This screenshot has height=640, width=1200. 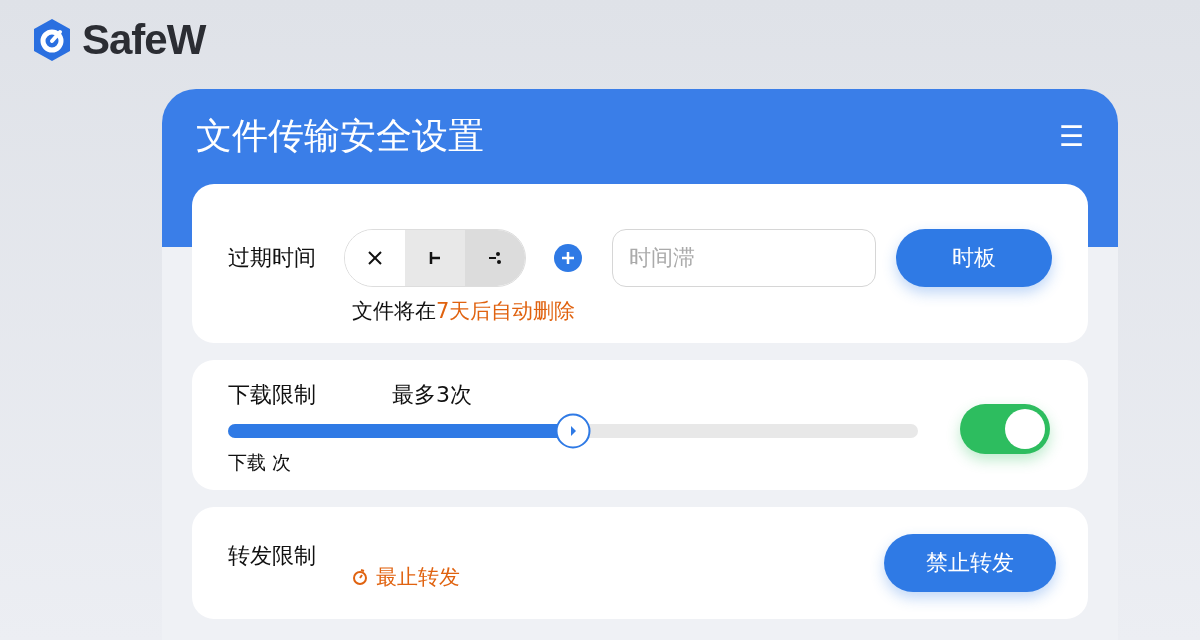 What do you see at coordinates (573, 431) in the screenshot?
I see `slider-thumb` at bounding box center [573, 431].